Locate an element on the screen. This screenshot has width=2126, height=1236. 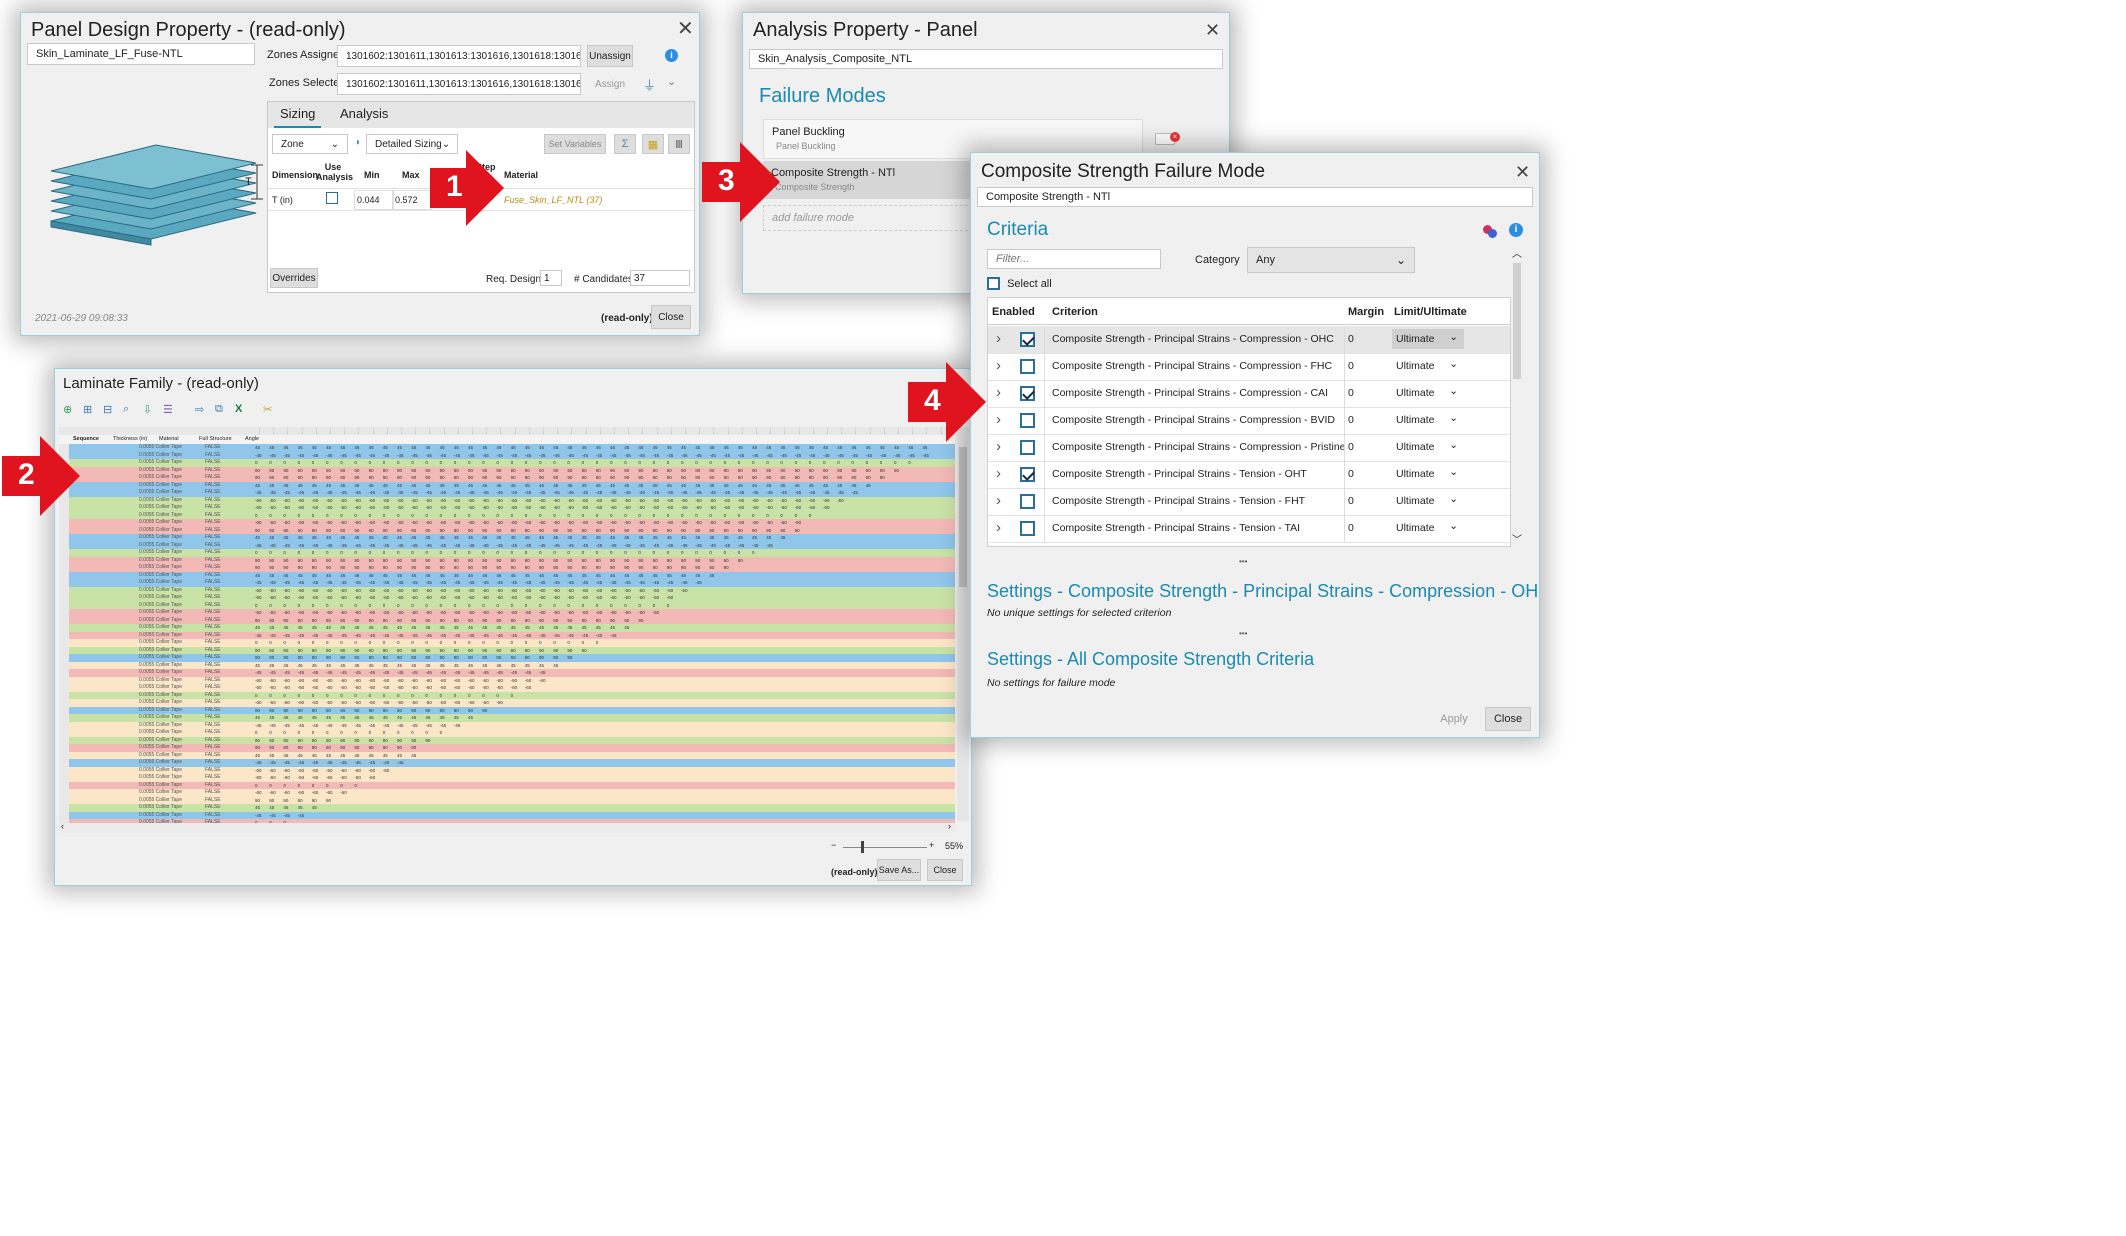
chevron-down-icon: ﹀ is located at coordinates (1517, 538).